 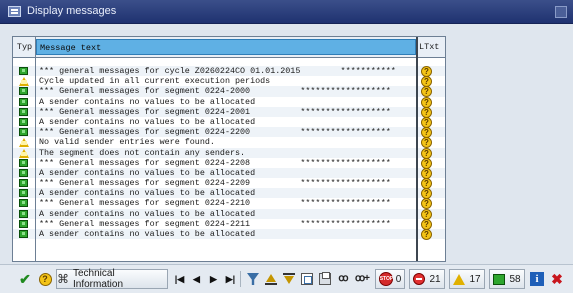 What do you see at coordinates (467, 279) in the screenshot?
I see `warning-messages-filter: 17` at bounding box center [467, 279].